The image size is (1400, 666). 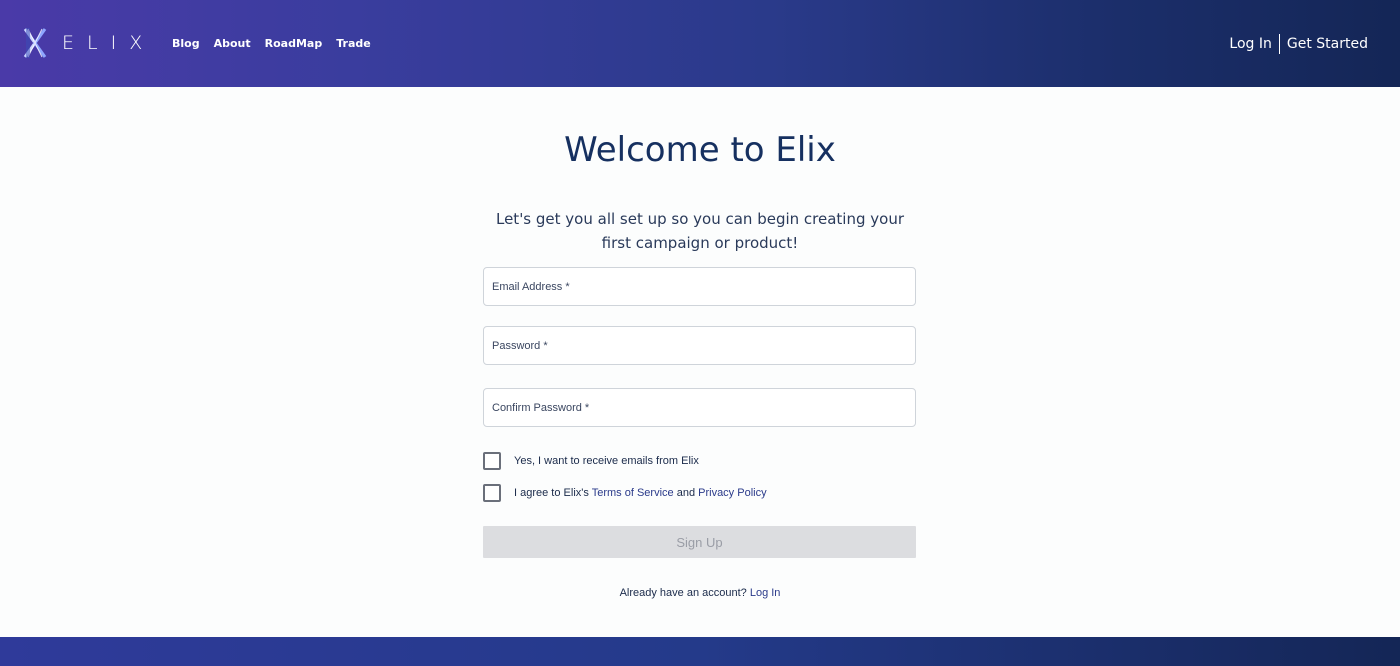 What do you see at coordinates (700, 651) in the screenshot?
I see `bottom-footer-bar` at bounding box center [700, 651].